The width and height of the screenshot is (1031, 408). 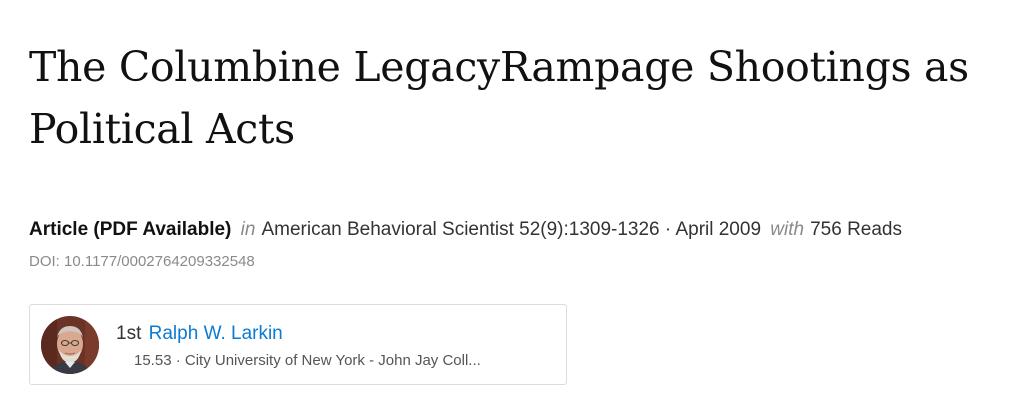 I want to click on reads-count: 756 Reads, so click(x=856, y=229).